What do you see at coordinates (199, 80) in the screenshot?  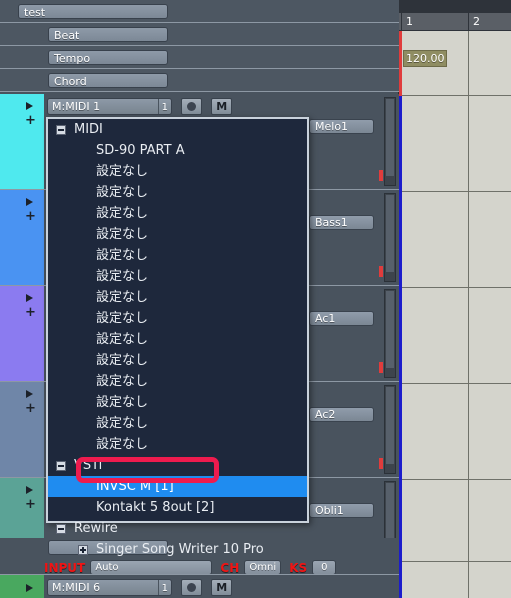 I see `header-row-chord: Chord` at bounding box center [199, 80].